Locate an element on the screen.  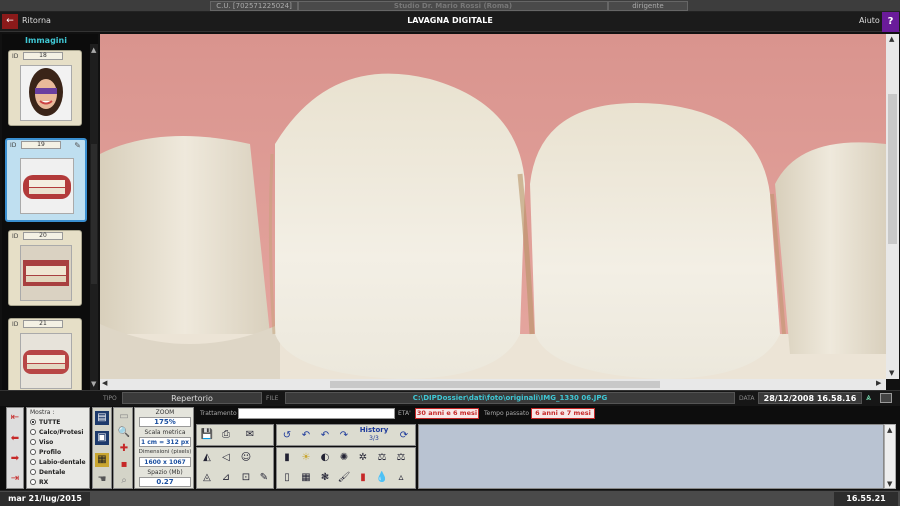
grid-filter-icon: ▦ is located at coordinates (306, 478).